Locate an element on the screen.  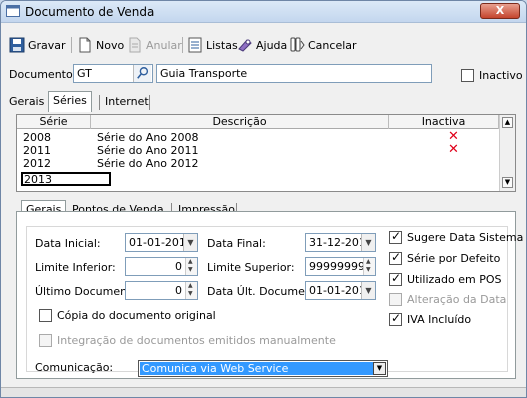
iva-incluido-checkbox: ✓ is located at coordinates (395, 318).